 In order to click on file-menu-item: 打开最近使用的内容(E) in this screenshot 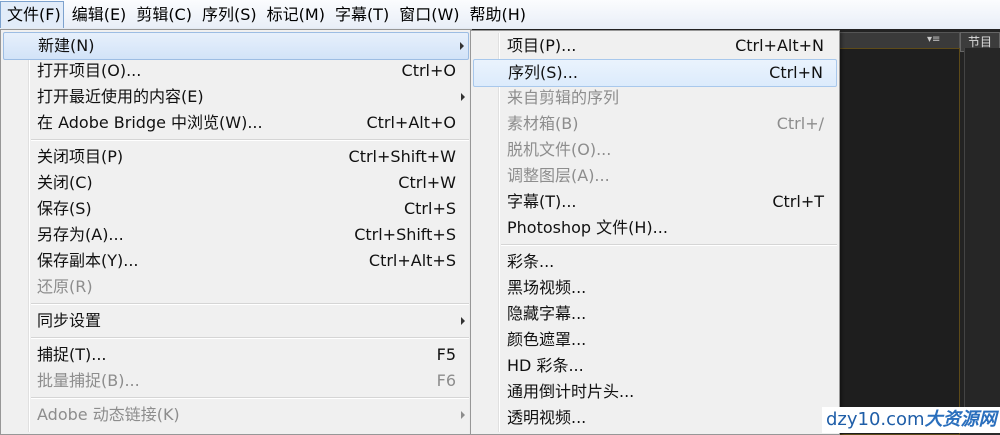, I will do `click(236, 97)`.